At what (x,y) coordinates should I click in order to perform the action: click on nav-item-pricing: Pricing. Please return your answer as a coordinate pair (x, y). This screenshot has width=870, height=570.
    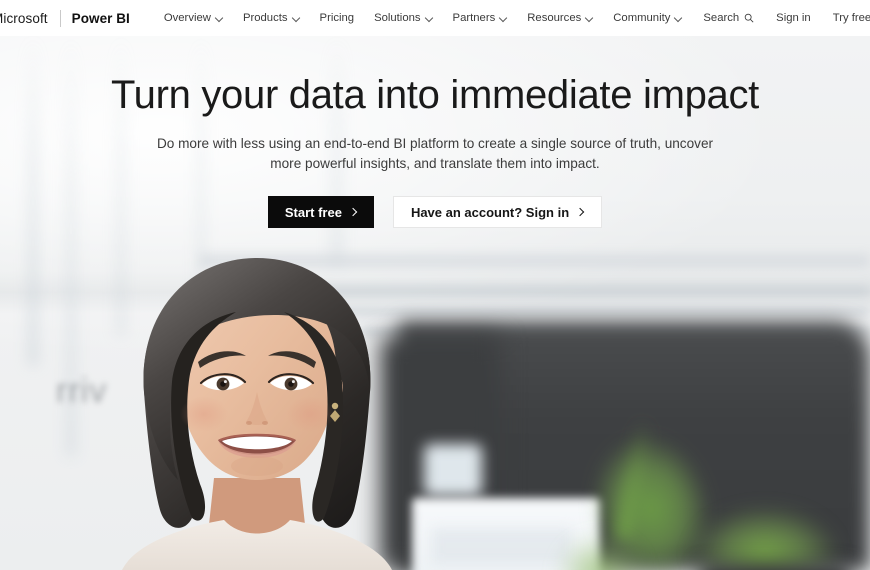
    Looking at the image, I should click on (337, 18).